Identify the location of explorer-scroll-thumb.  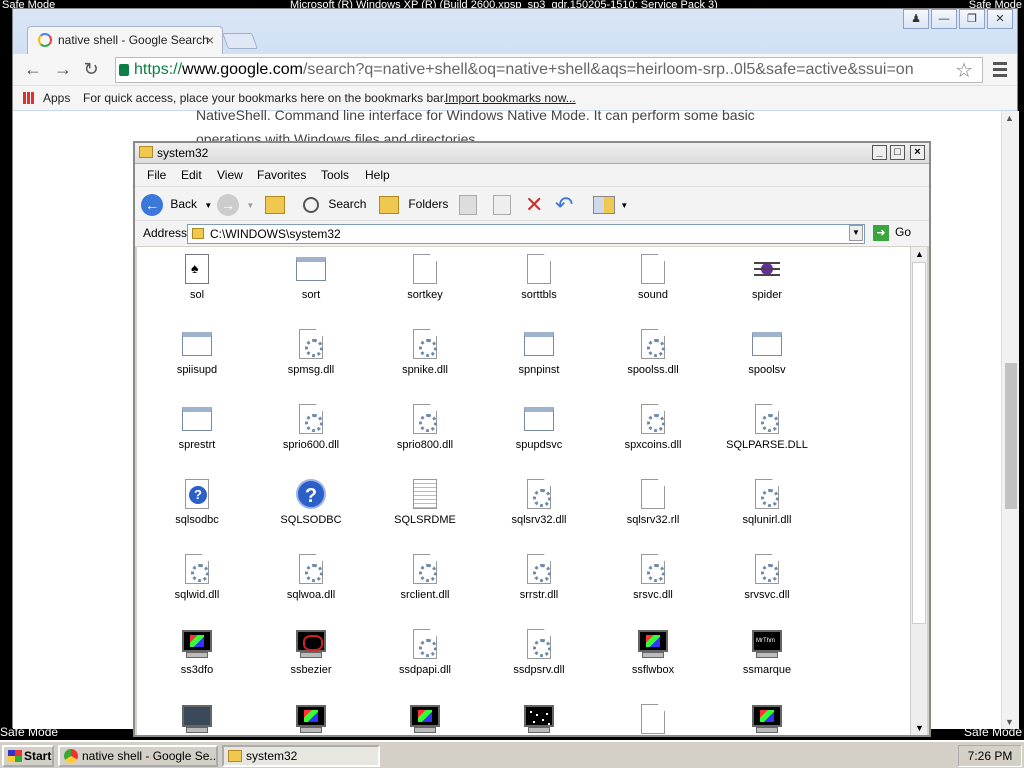
(919, 443).